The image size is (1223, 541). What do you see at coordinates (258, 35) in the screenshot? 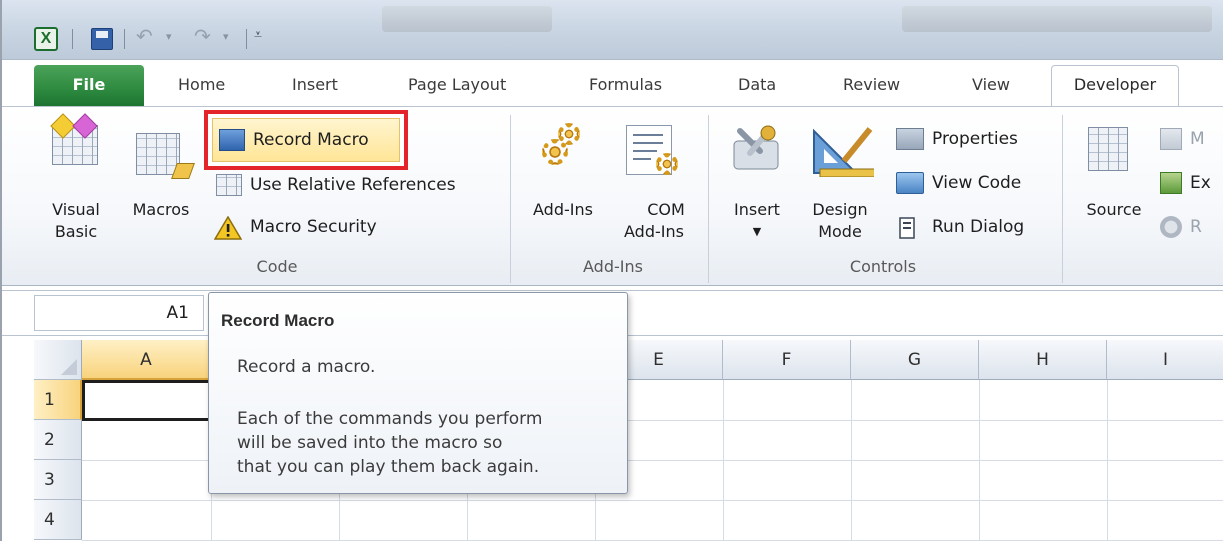
I see `customize-qat-icon: ⩡` at bounding box center [258, 35].